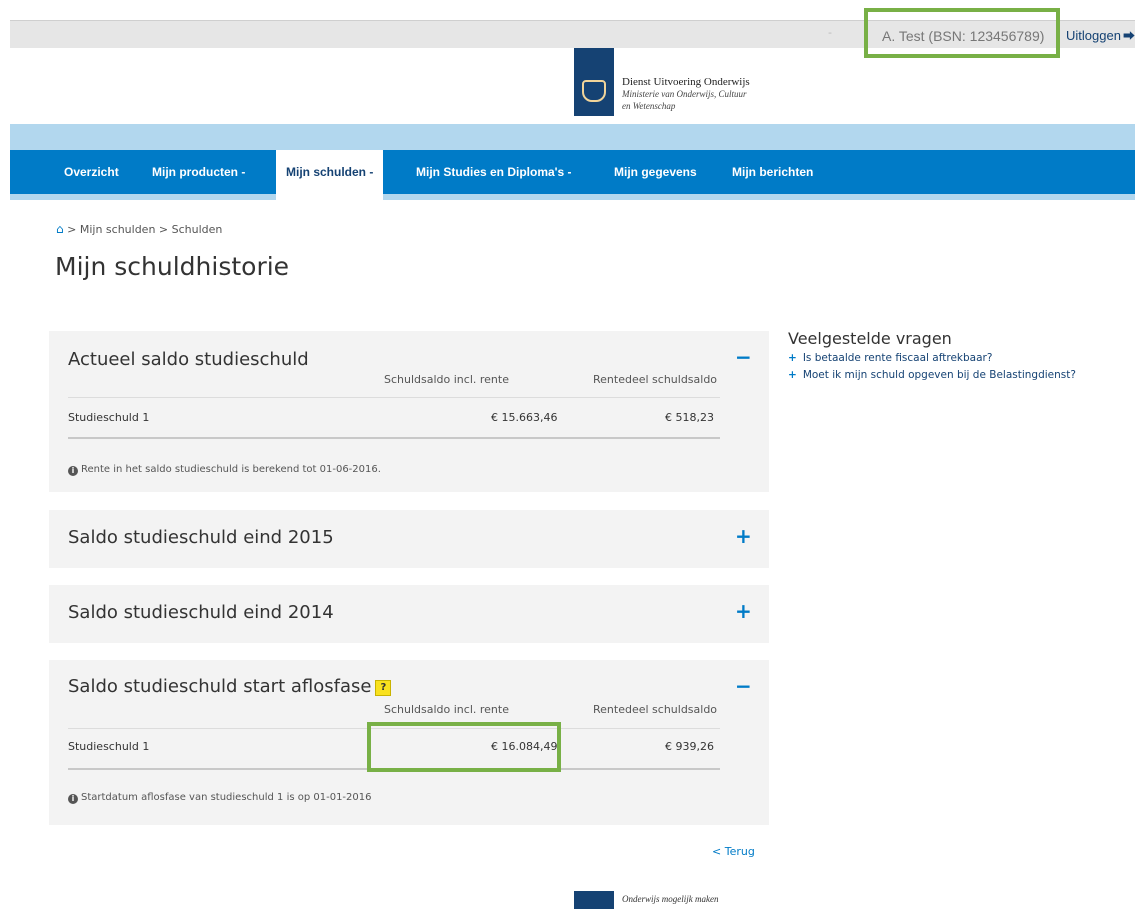  What do you see at coordinates (524, 417) in the screenshot?
I see `row-saldo: € 15.663,46` at bounding box center [524, 417].